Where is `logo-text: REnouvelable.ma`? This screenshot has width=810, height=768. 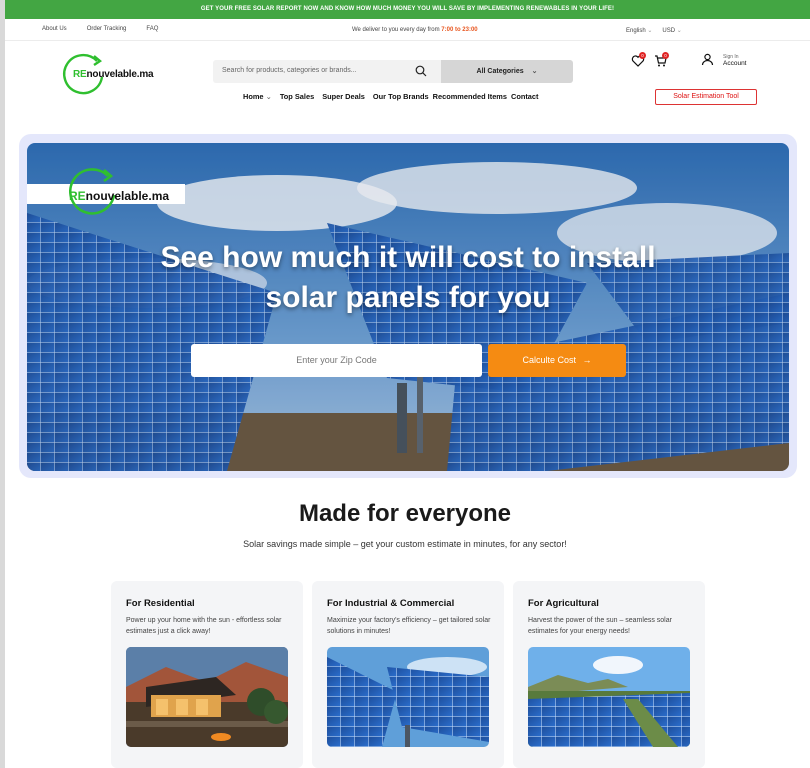
logo-text: REnouvelable.ma is located at coordinates (113, 74).